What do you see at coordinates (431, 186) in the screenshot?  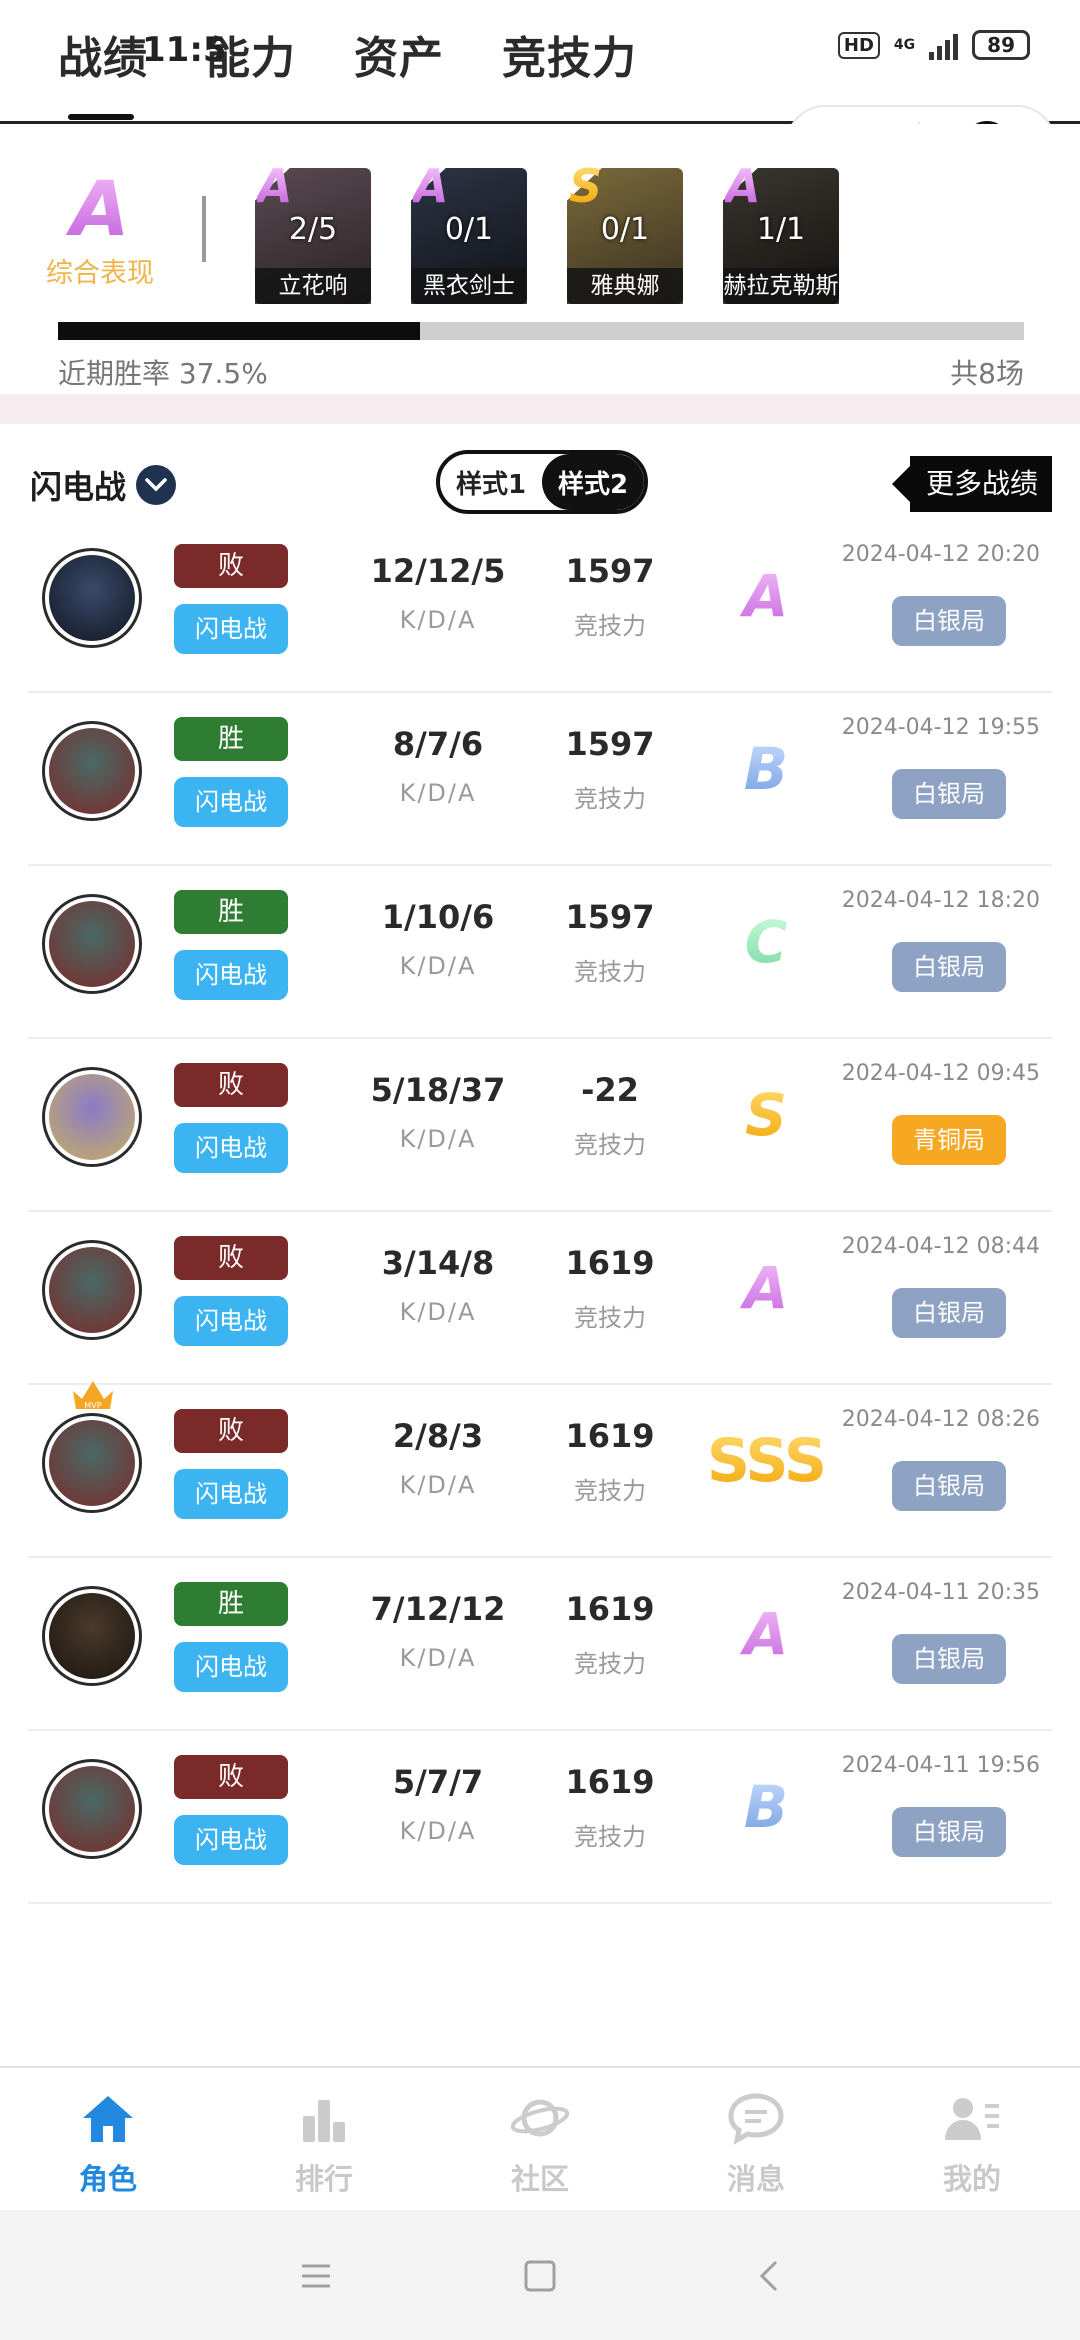 I see `hero-grade: A` at bounding box center [431, 186].